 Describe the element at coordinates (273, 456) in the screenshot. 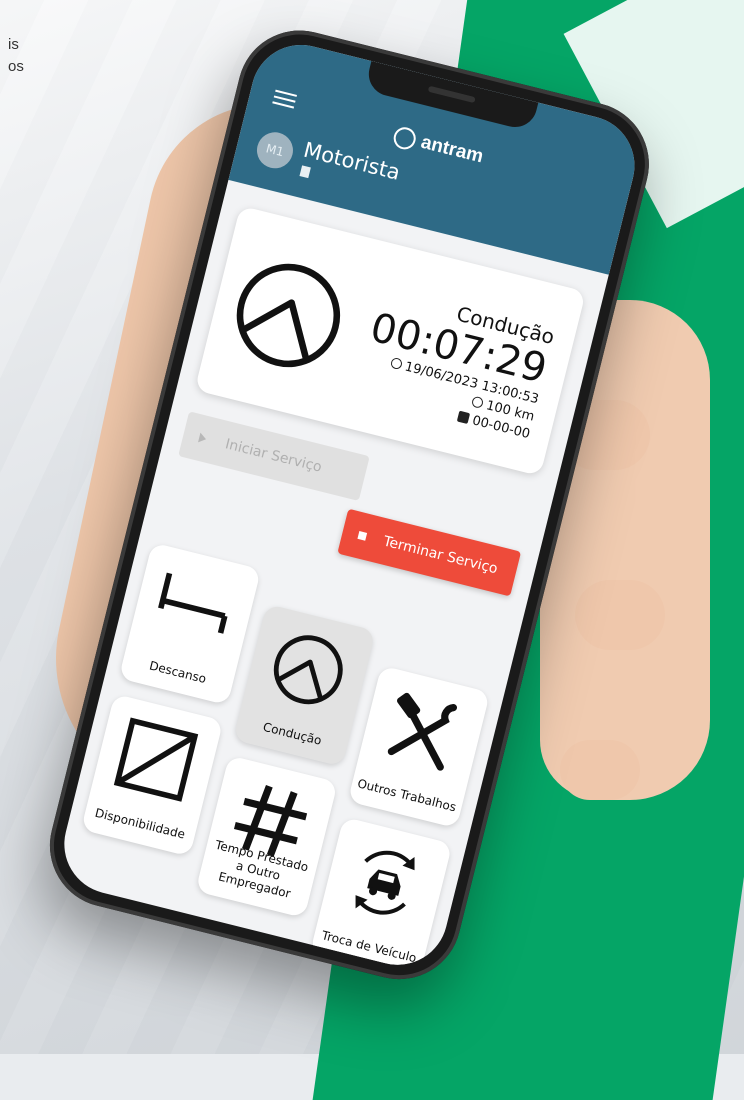

I see `start-service-label: Iniciar Serviço` at that location.